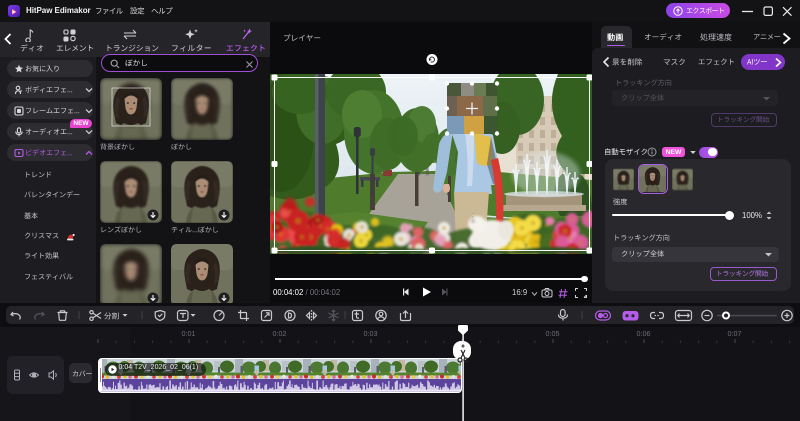 The height and width of the screenshot is (421, 800). I want to click on svg-text: 0:07, so click(735, 333).